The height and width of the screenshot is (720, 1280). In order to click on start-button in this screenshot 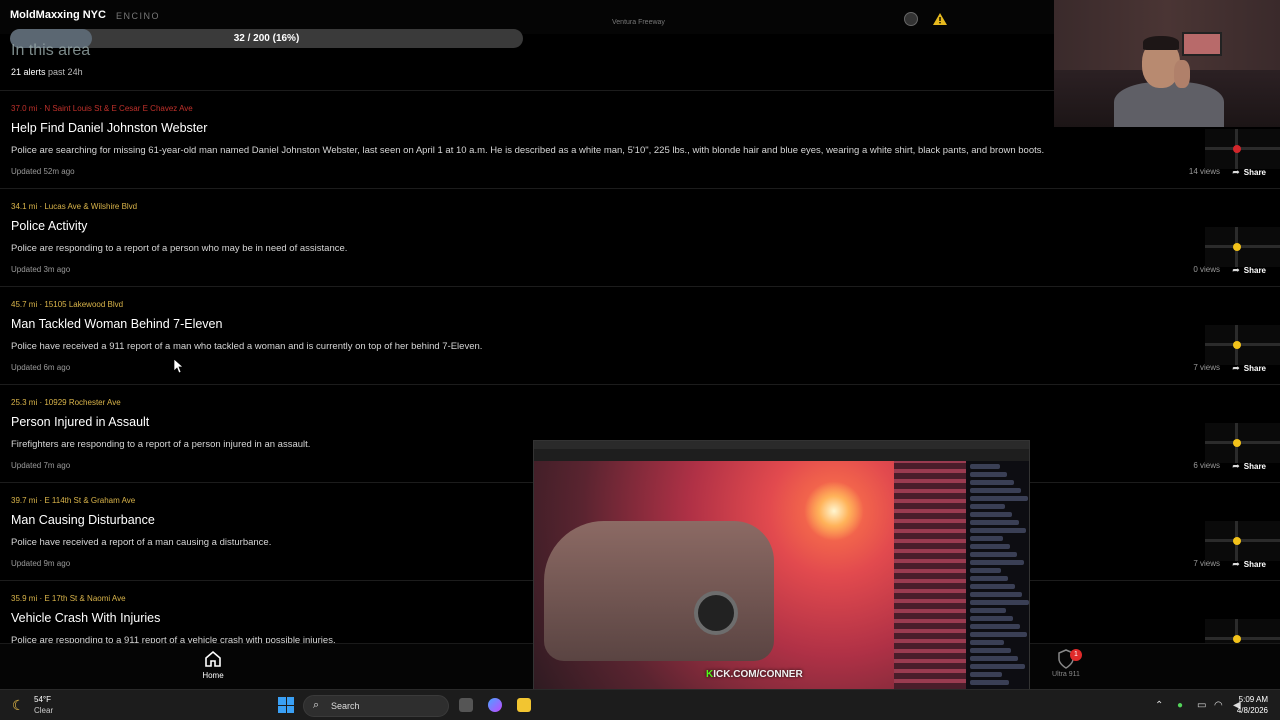, I will do `click(286, 705)`.